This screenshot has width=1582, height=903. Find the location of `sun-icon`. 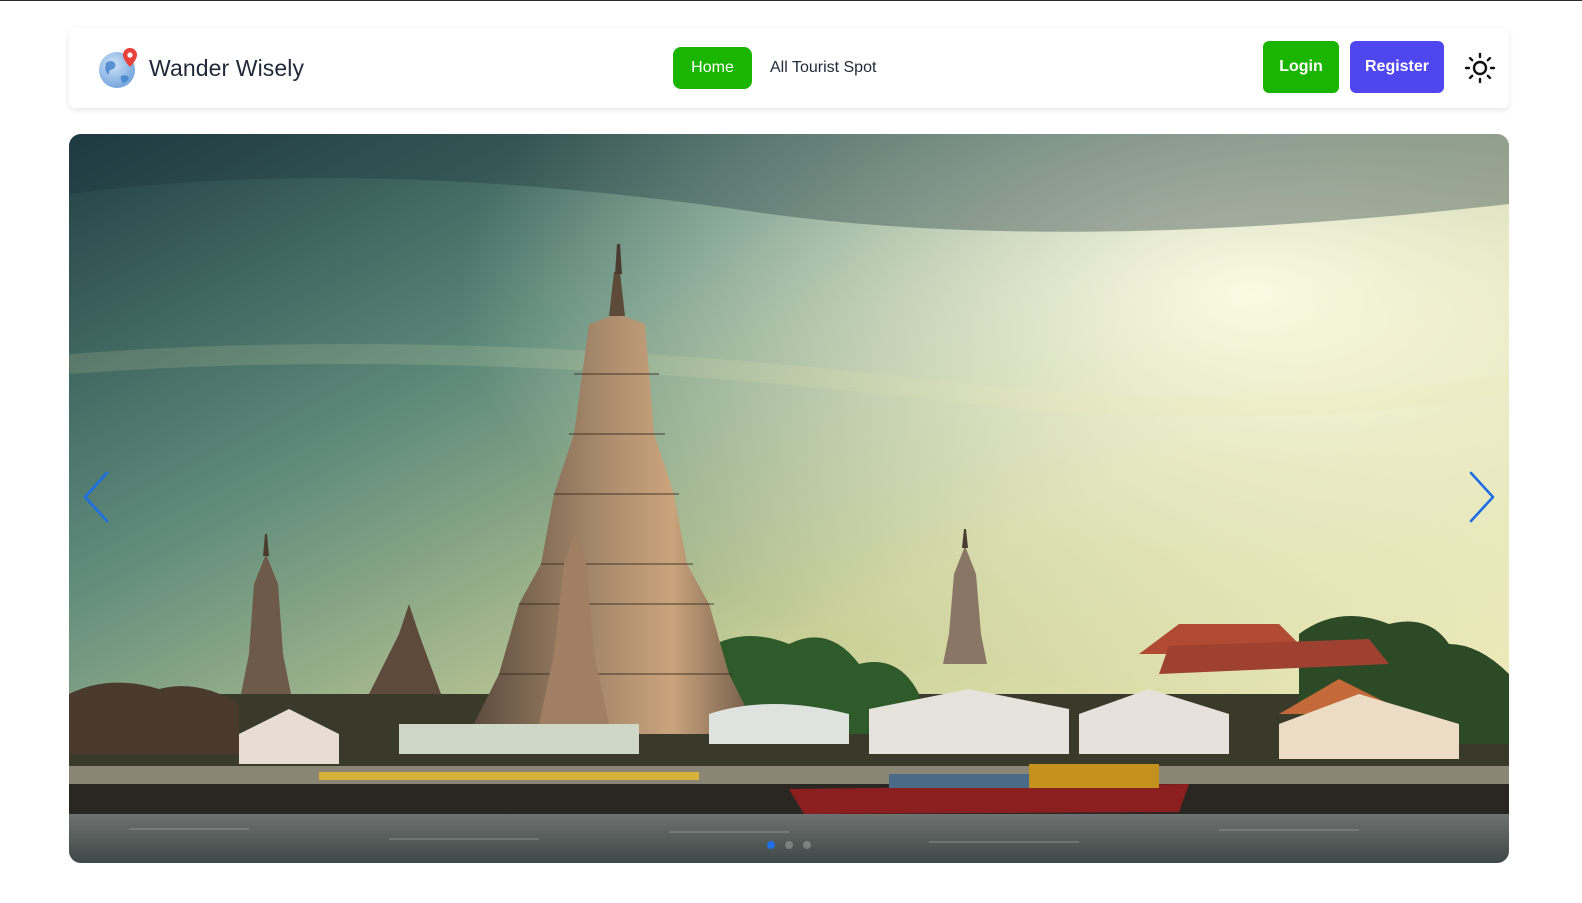

sun-icon is located at coordinates (1480, 68).